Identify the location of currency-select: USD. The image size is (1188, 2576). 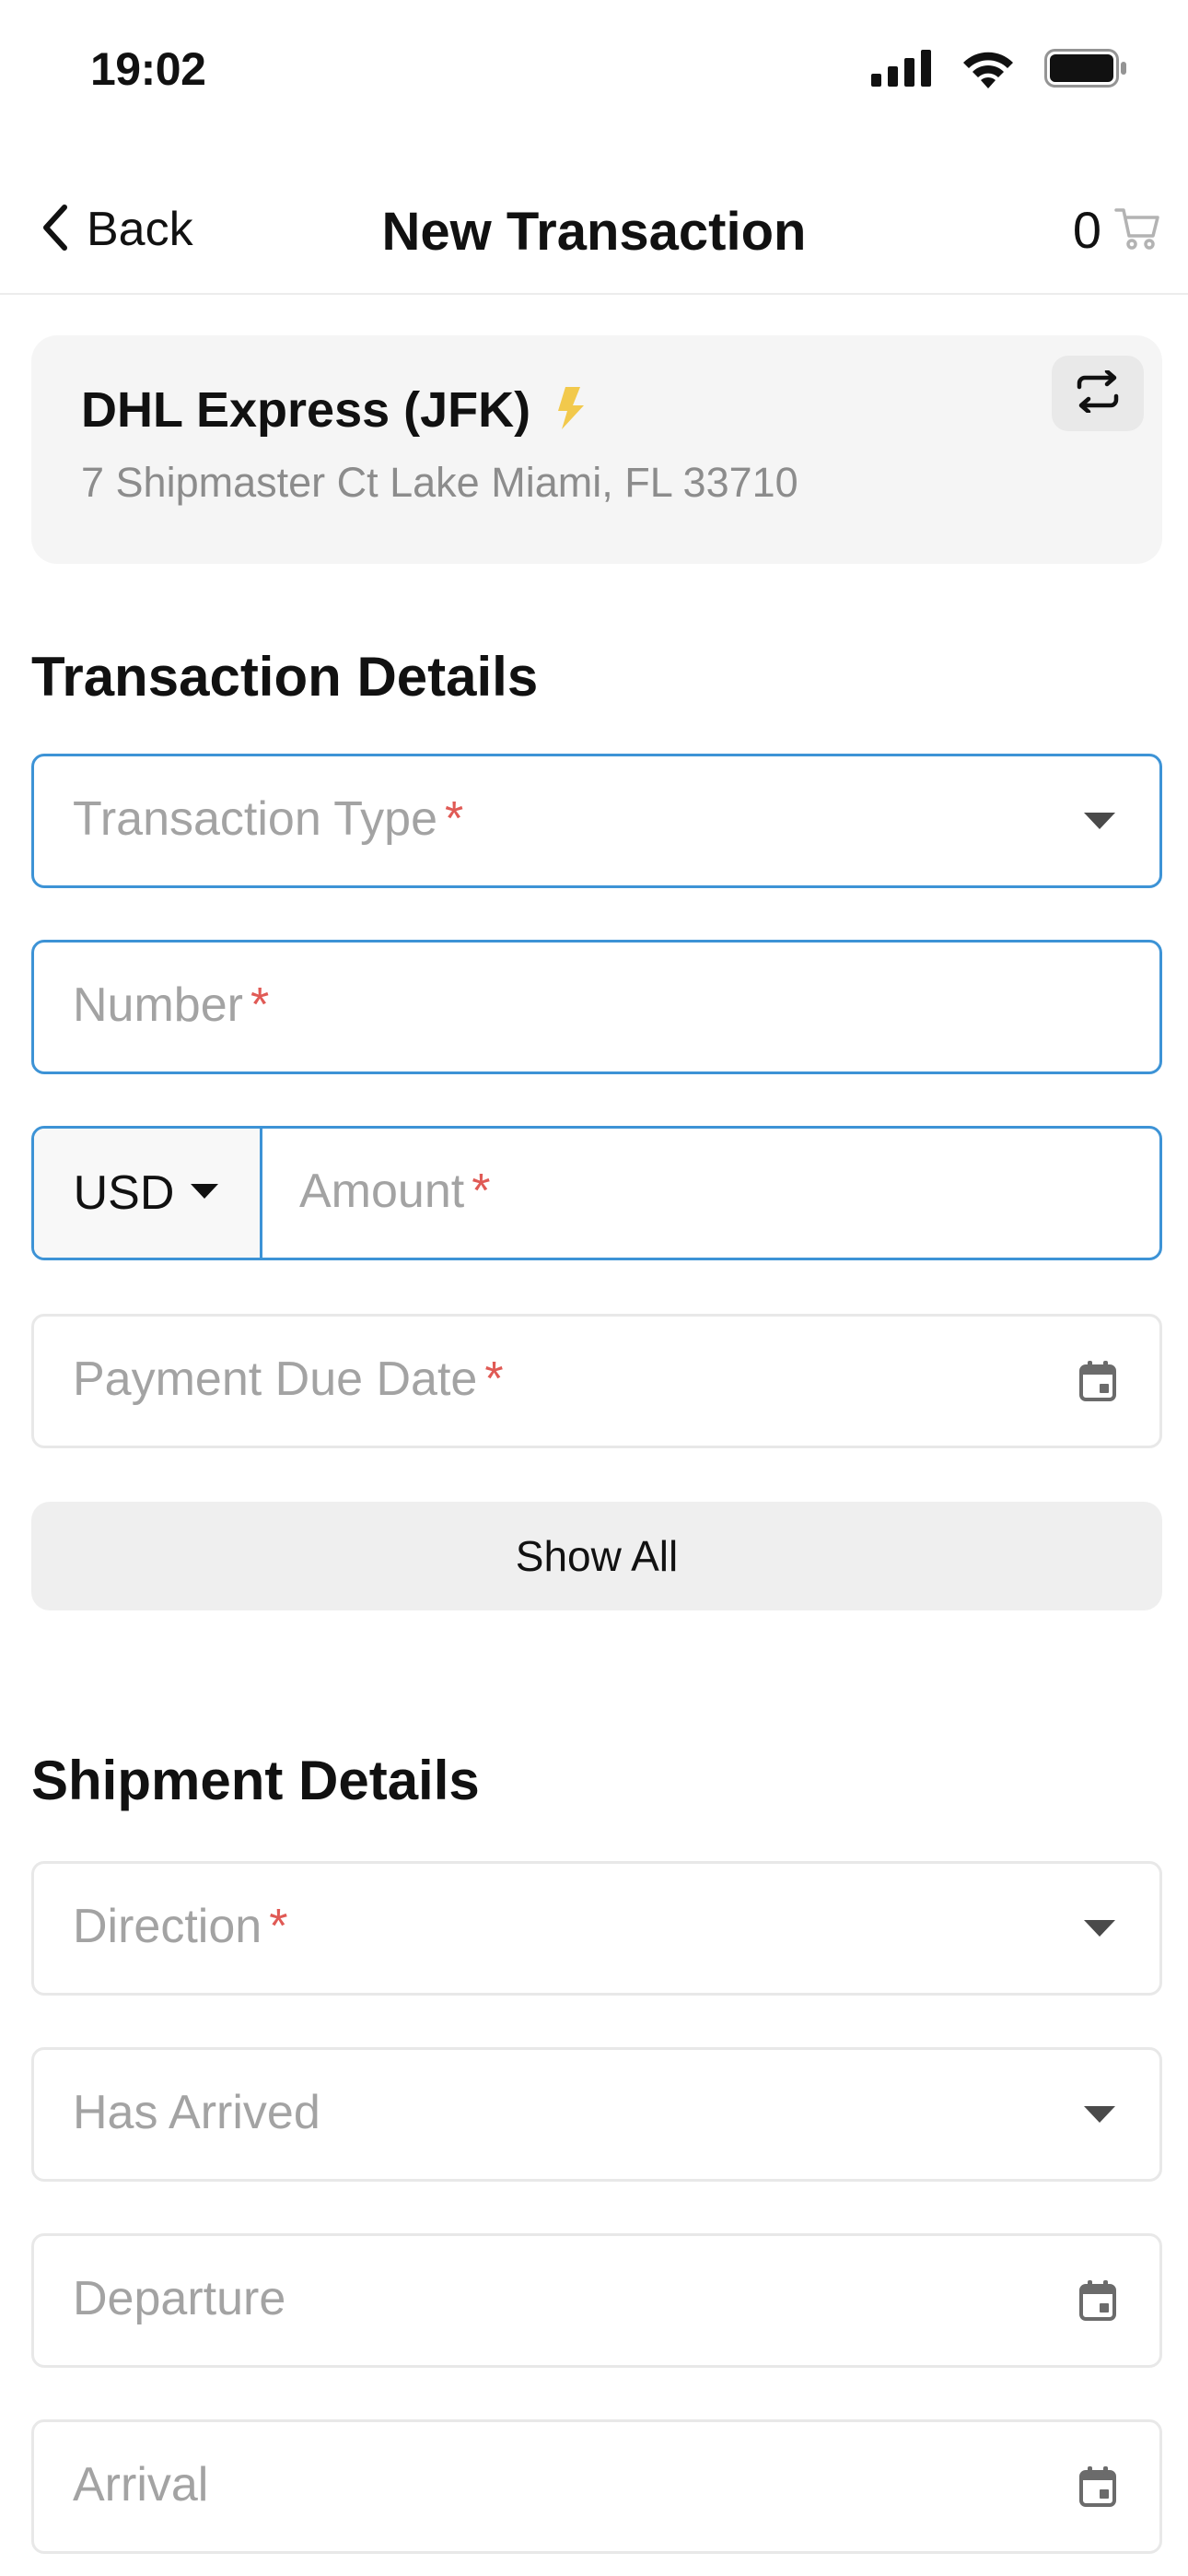
(148, 1193).